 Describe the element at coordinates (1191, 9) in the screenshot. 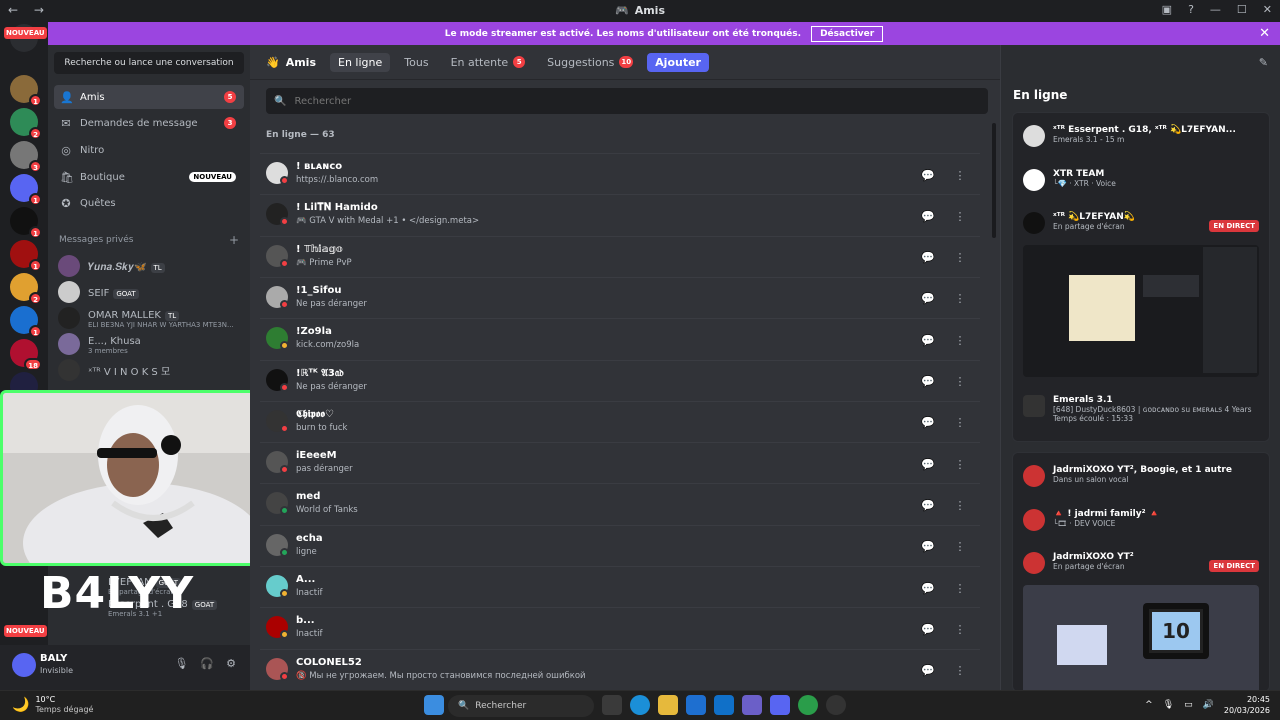

I see `help-icon: ?` at that location.